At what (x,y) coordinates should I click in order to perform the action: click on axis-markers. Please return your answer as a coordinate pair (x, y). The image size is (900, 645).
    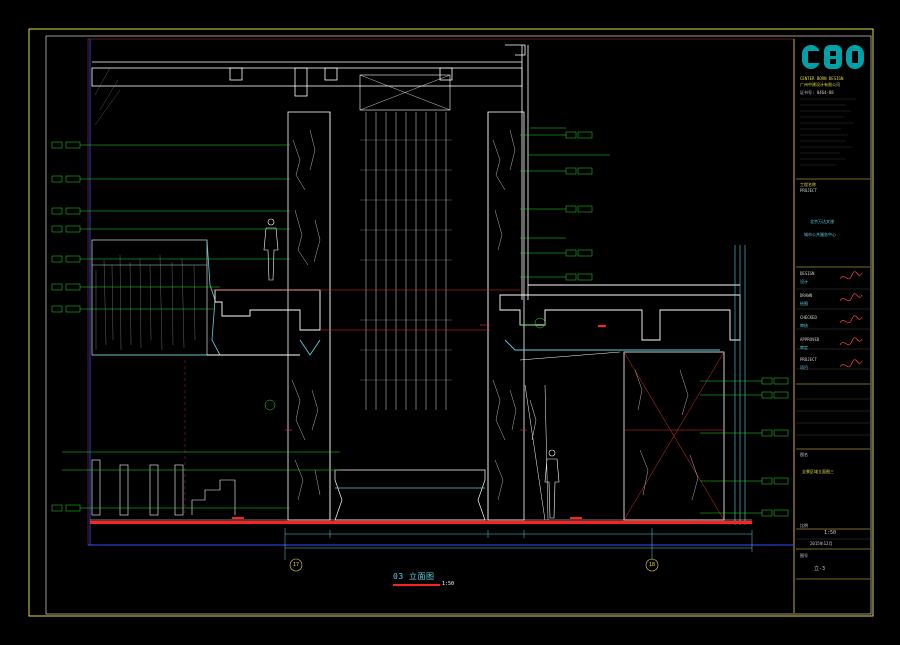
    Looking at the image, I should click on (474, 565).